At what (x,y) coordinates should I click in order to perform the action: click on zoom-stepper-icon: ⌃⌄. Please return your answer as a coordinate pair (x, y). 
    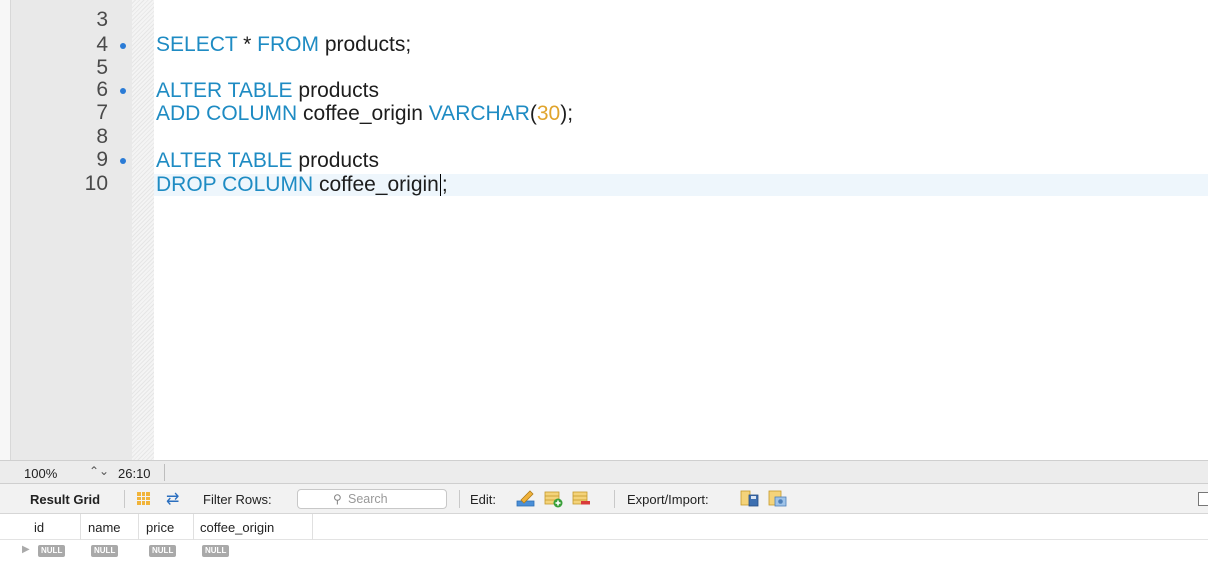
    Looking at the image, I should click on (99, 471).